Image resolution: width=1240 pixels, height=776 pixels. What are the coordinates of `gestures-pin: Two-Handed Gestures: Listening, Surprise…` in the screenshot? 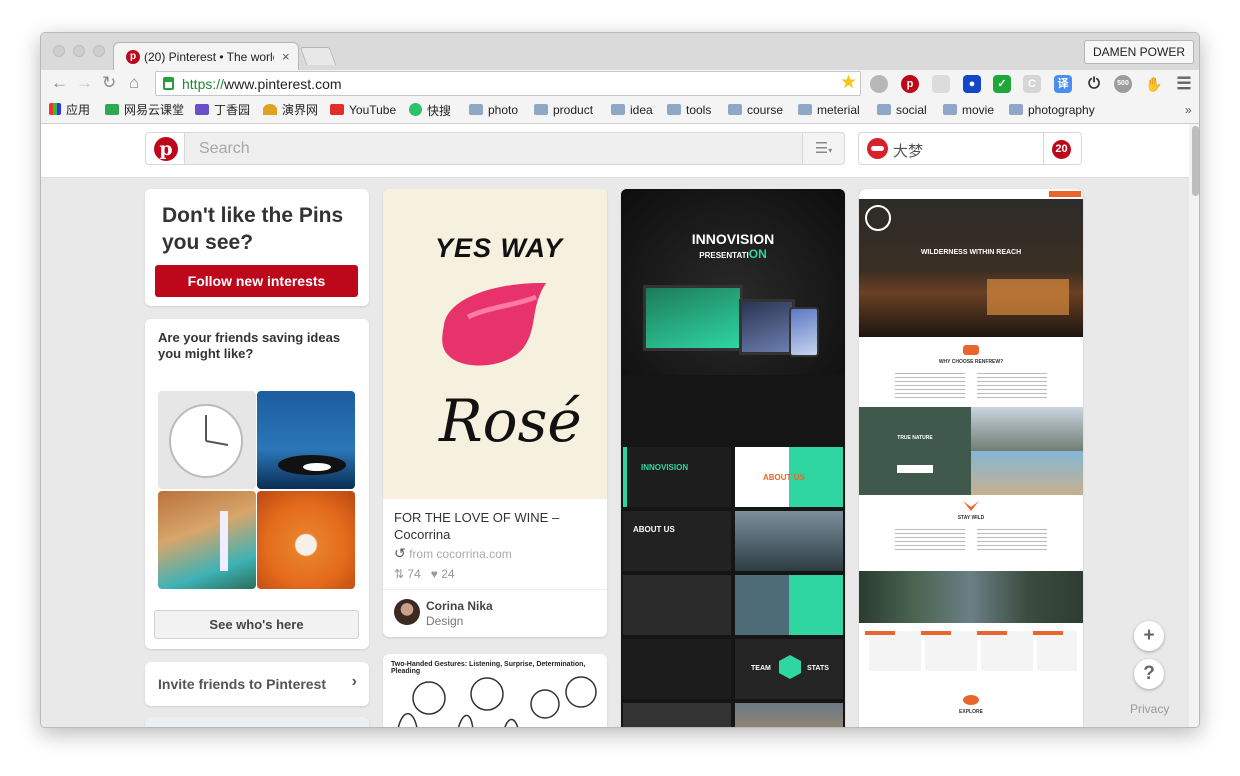 It's located at (495, 690).